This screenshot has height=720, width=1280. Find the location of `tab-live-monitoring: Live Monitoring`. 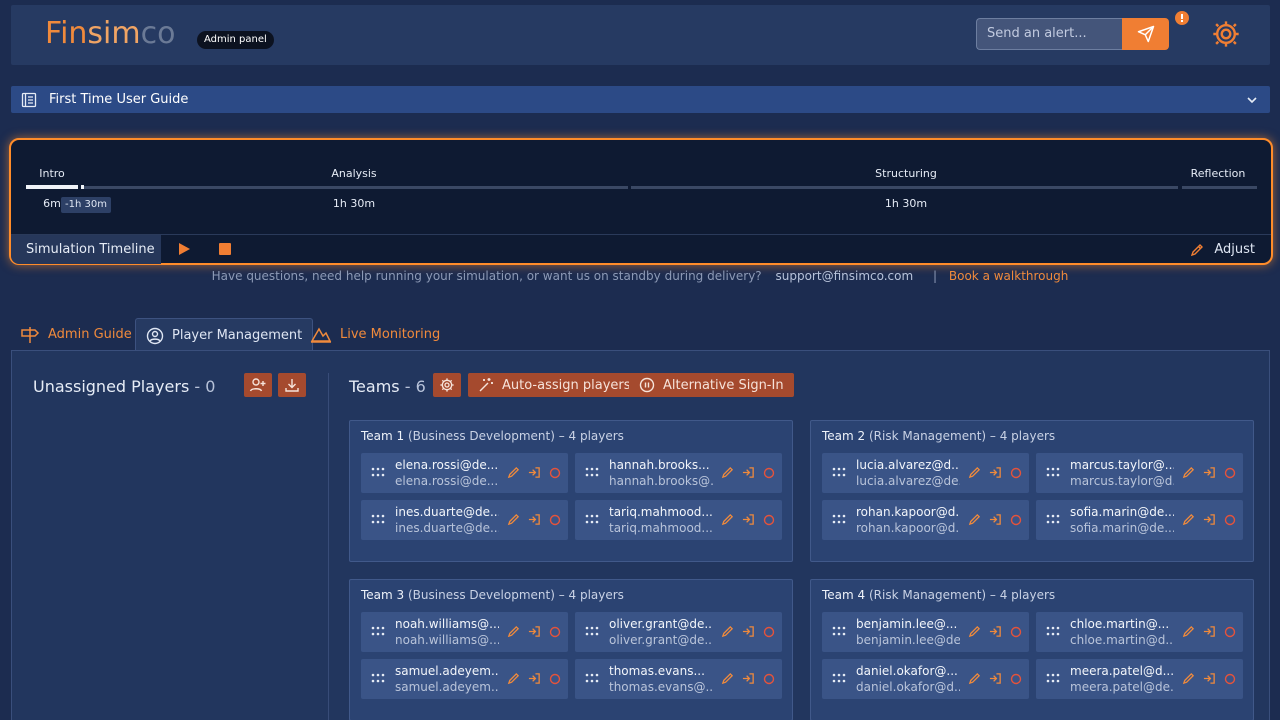

tab-live-monitoring: Live Monitoring is located at coordinates (375, 334).